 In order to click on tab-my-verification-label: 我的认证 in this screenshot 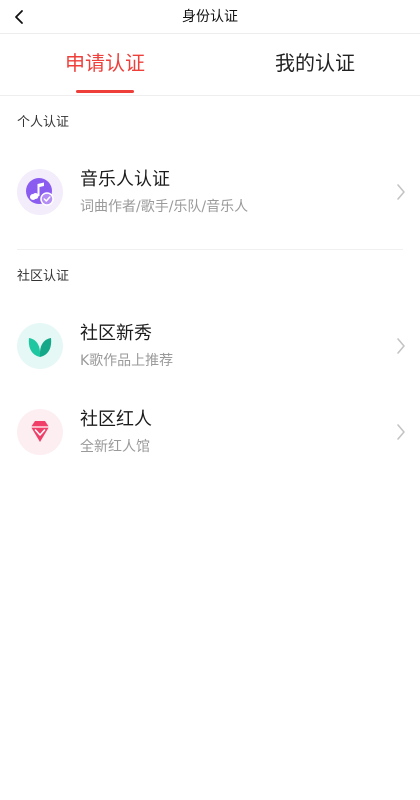, I will do `click(315, 63)`.